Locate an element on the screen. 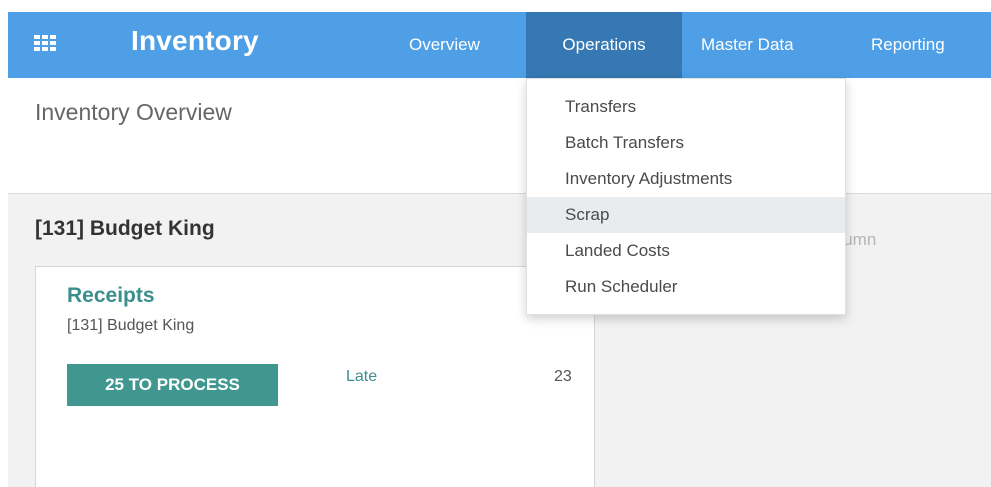  nav-overview: Overview is located at coordinates (444, 45).